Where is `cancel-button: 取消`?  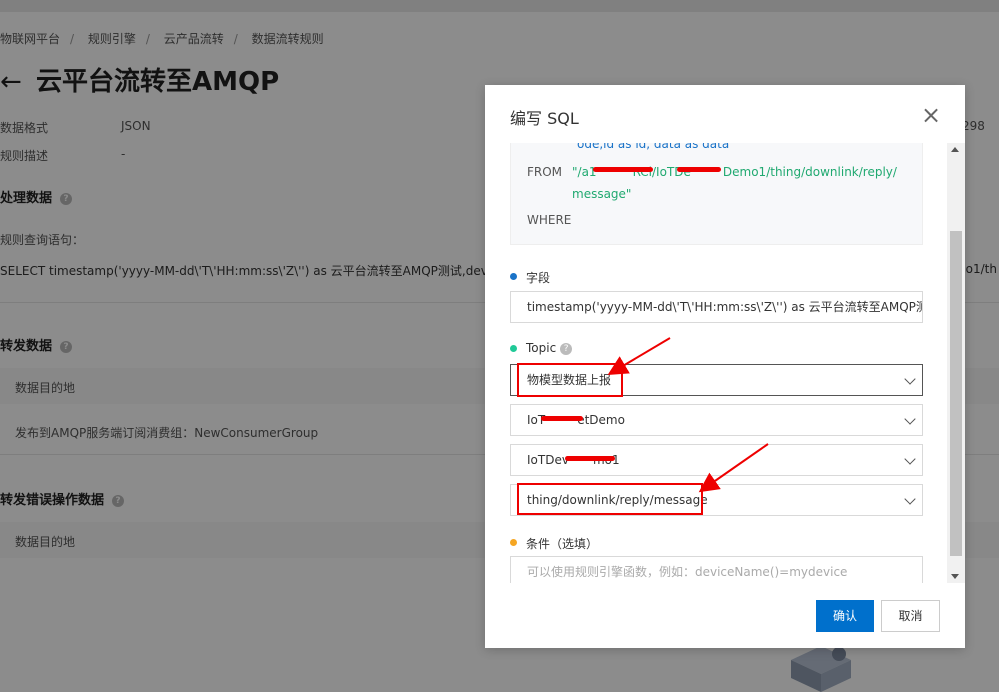 cancel-button: 取消 is located at coordinates (910, 616).